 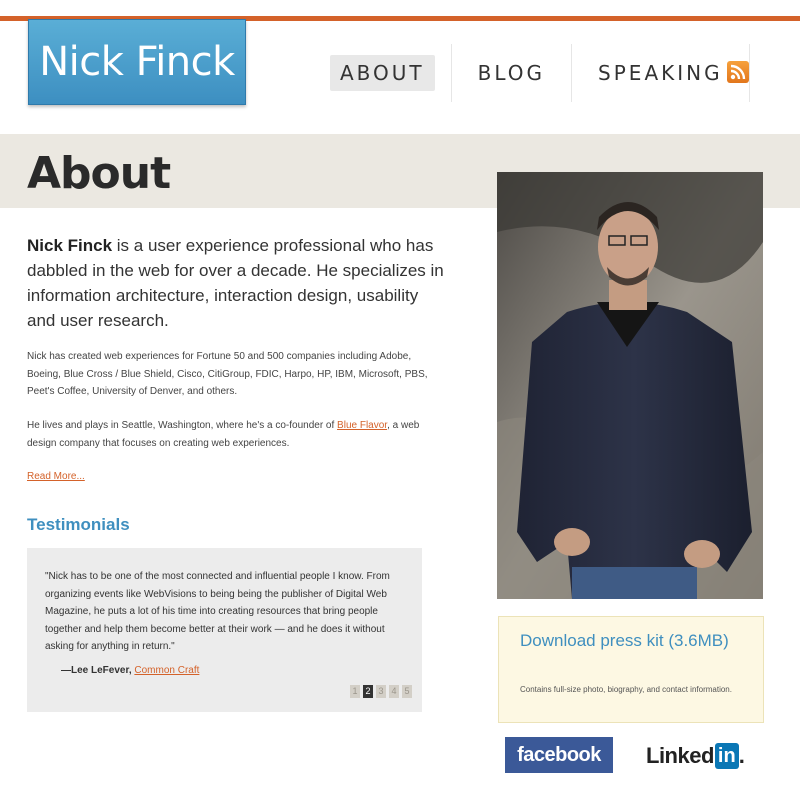 I want to click on press-kit-download-link: Download press kit (3.6MB), so click(x=630, y=640).